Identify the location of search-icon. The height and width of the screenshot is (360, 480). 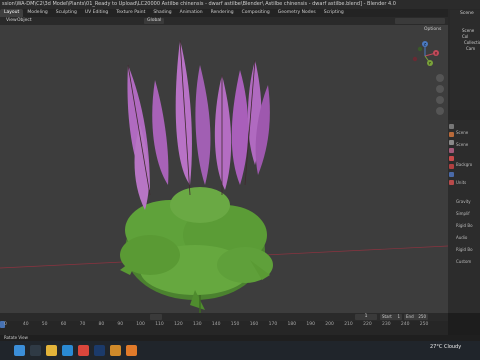
(35, 350).